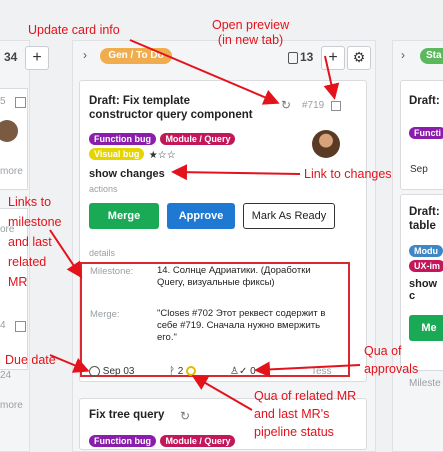 The width and height of the screenshot is (443, 452). I want to click on related-mr: ᚹ 2, so click(183, 371).